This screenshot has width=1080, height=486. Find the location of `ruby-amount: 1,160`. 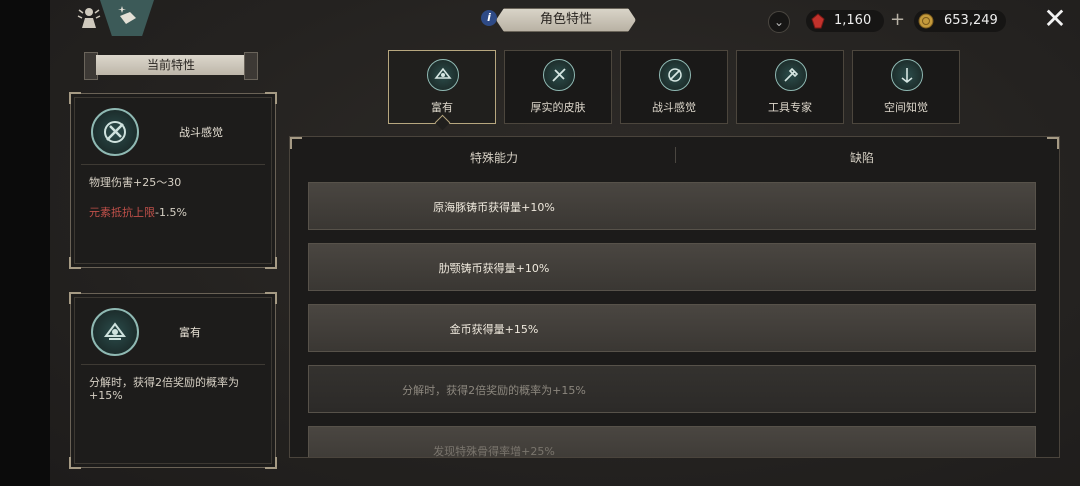

ruby-amount: 1,160 is located at coordinates (853, 20).